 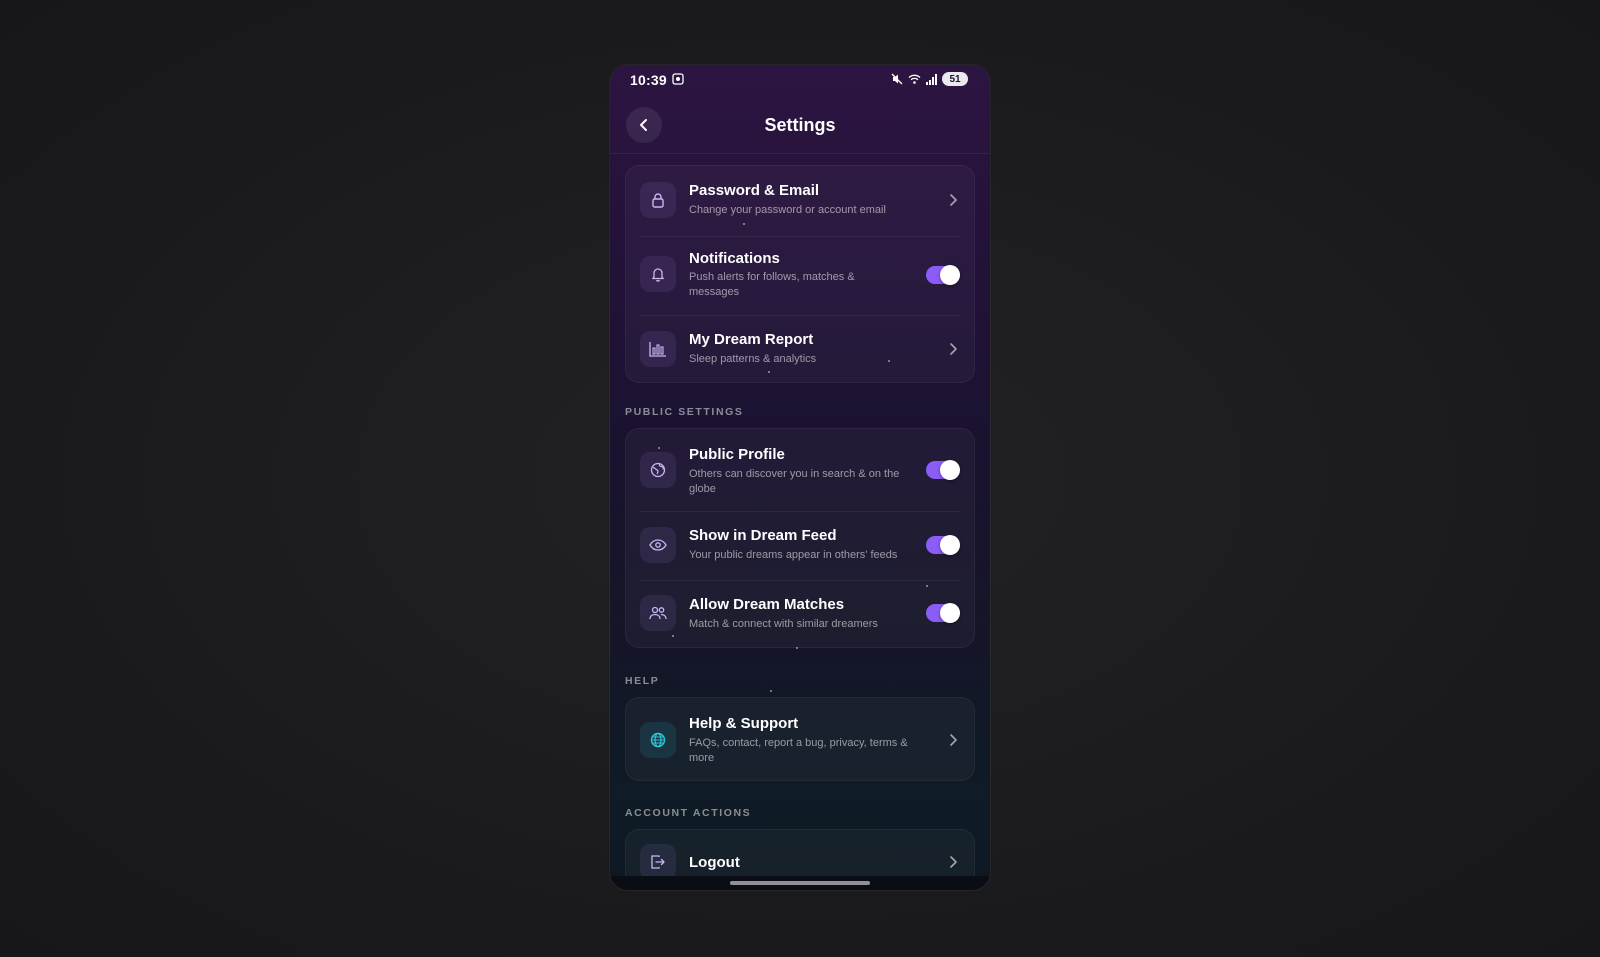 I want to click on row-title: Notifications, so click(x=734, y=258).